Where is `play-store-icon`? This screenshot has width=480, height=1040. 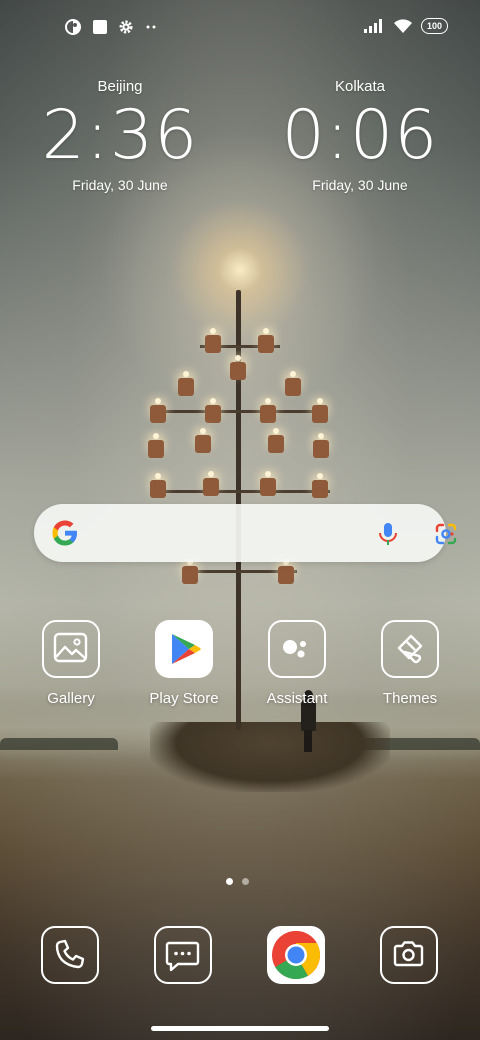 play-store-icon is located at coordinates (184, 649).